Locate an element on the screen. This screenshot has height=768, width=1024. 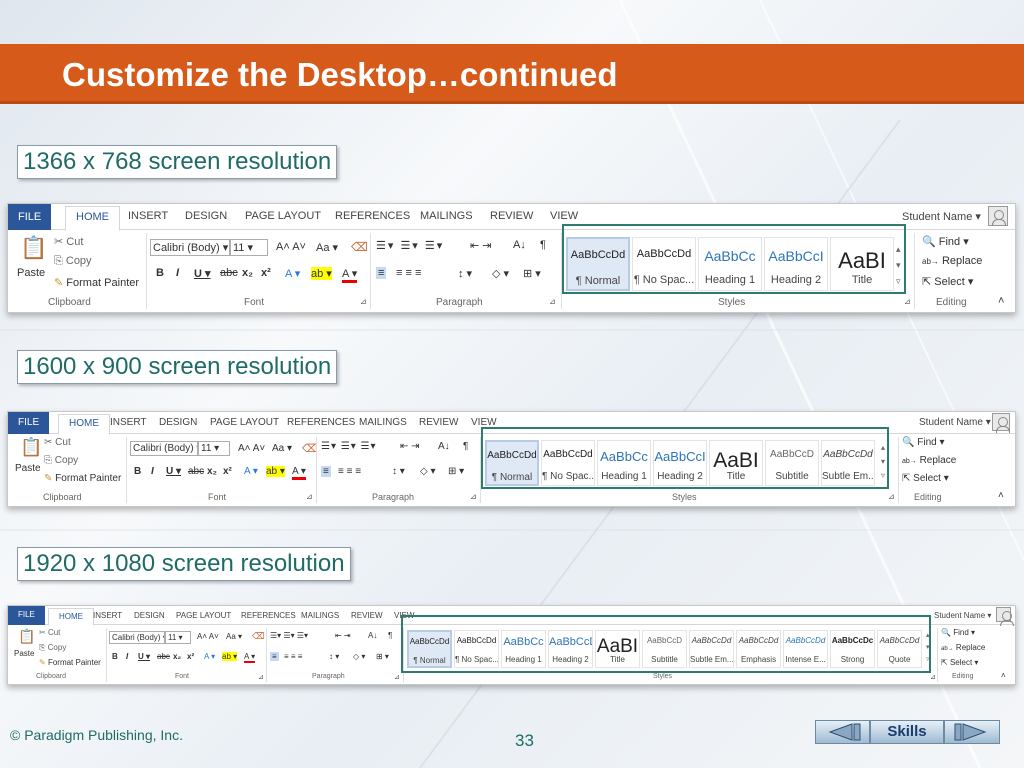
skills-button: Skills is located at coordinates (907, 732).